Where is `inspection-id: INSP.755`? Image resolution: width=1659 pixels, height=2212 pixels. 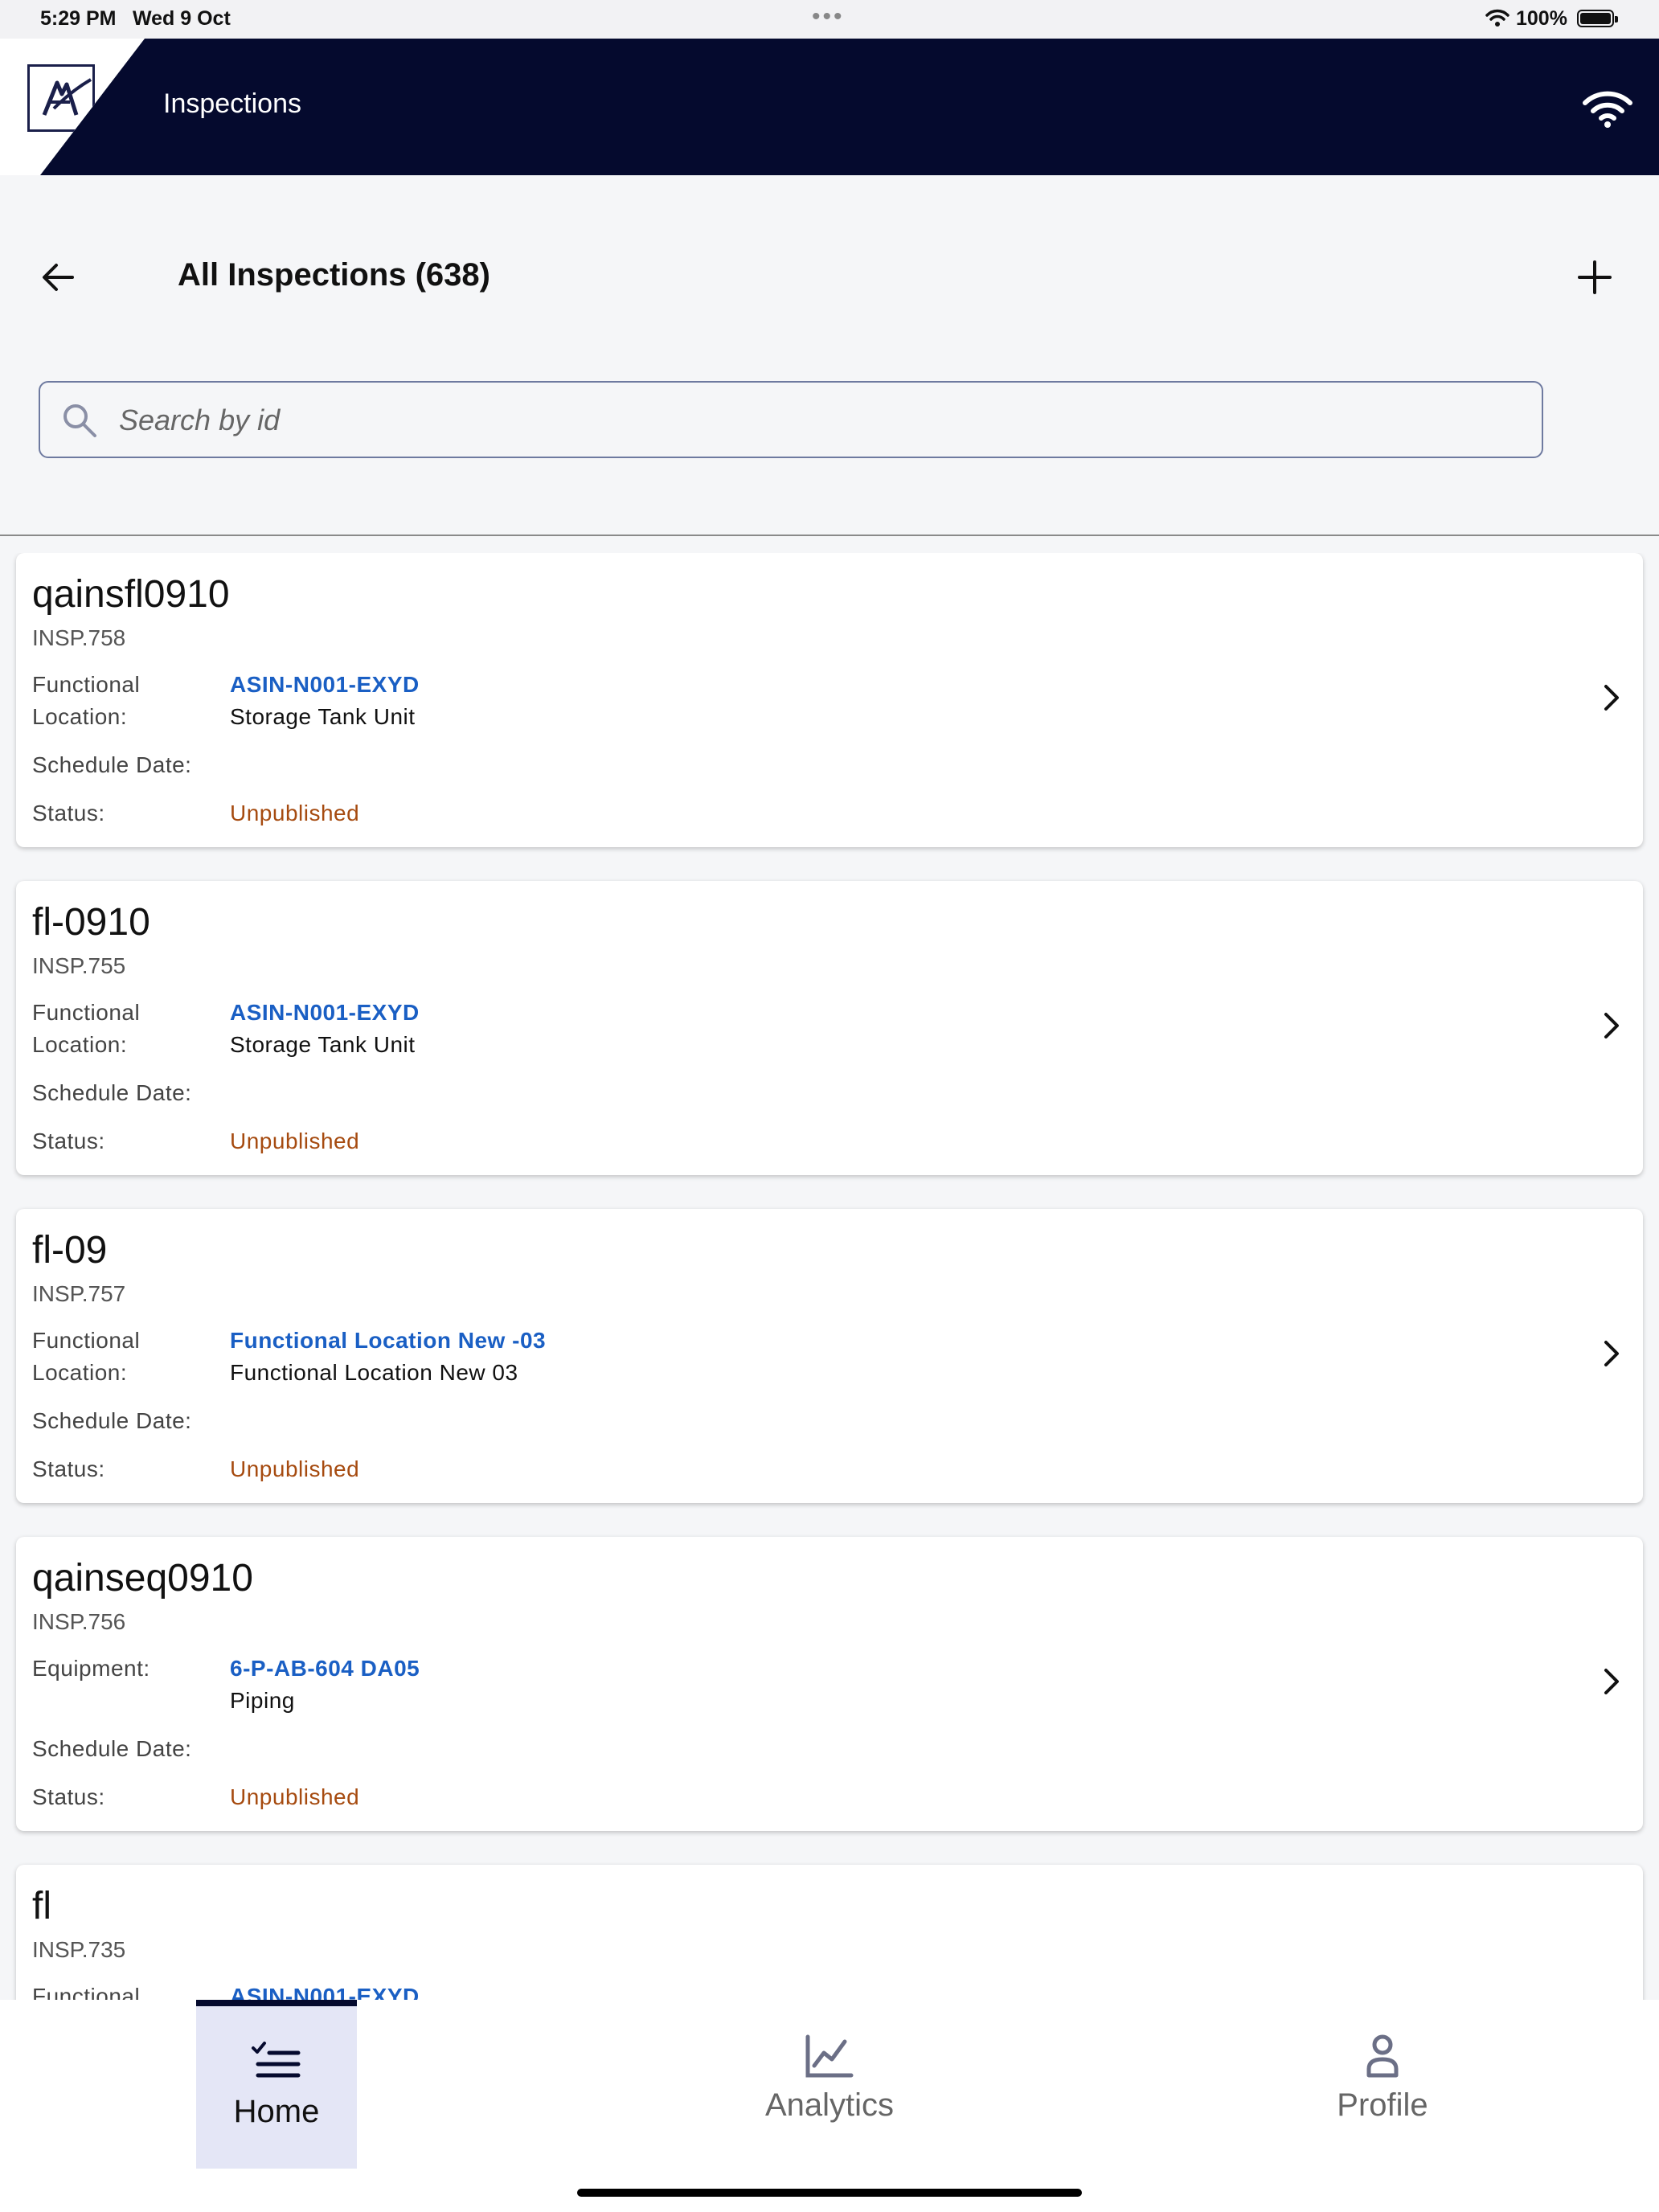 inspection-id: INSP.755 is located at coordinates (79, 965).